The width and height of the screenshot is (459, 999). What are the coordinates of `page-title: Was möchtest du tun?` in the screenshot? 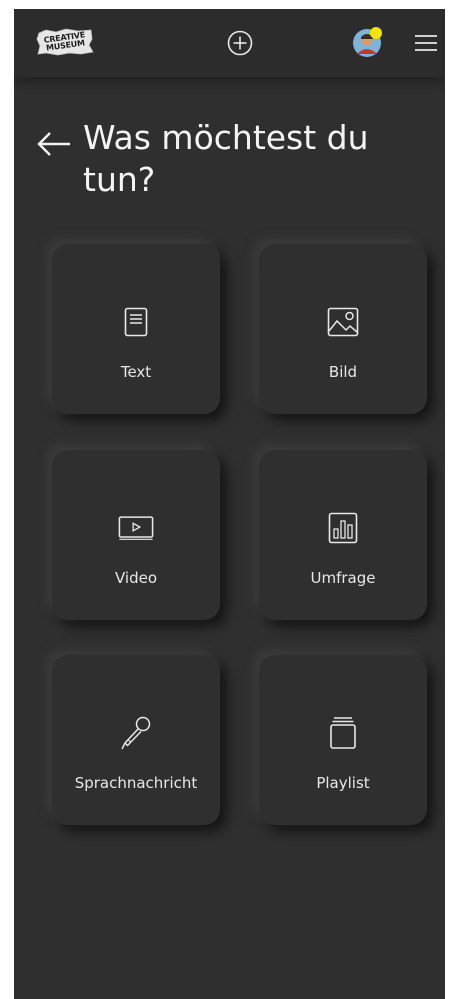 It's located at (226, 158).